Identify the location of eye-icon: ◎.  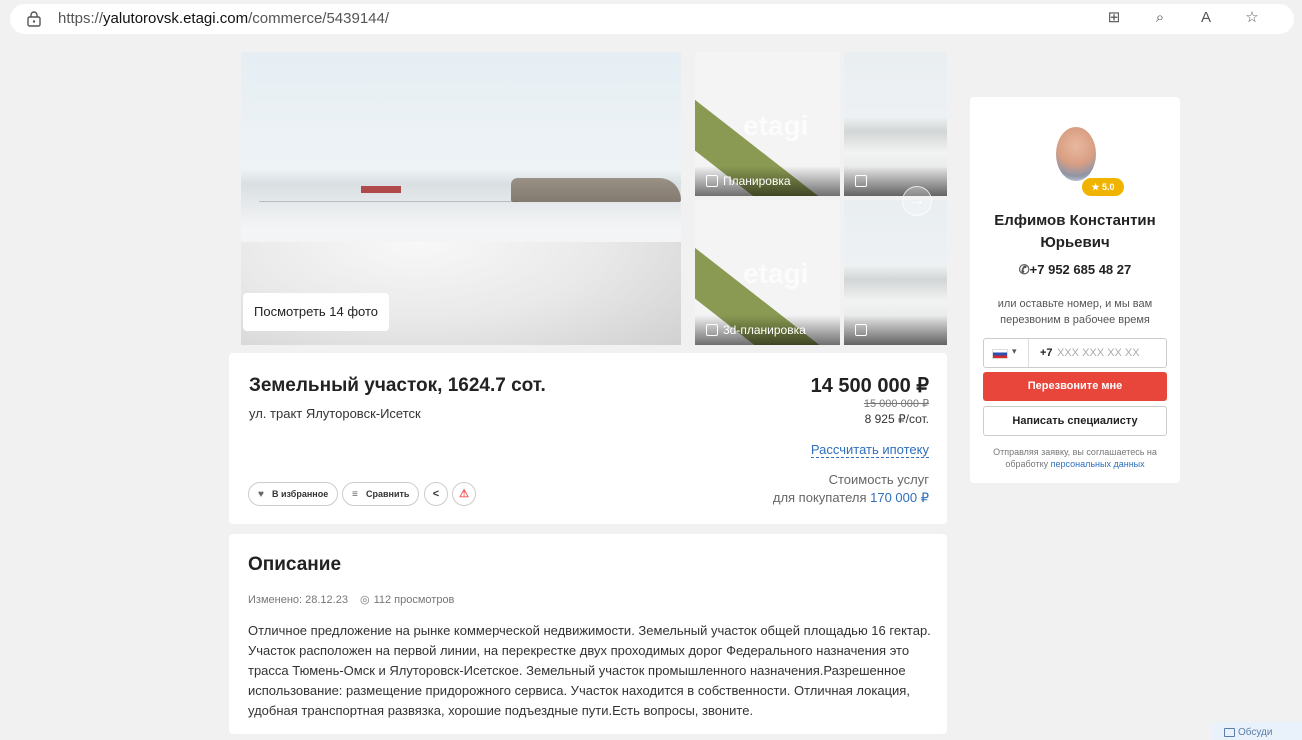
(364, 600).